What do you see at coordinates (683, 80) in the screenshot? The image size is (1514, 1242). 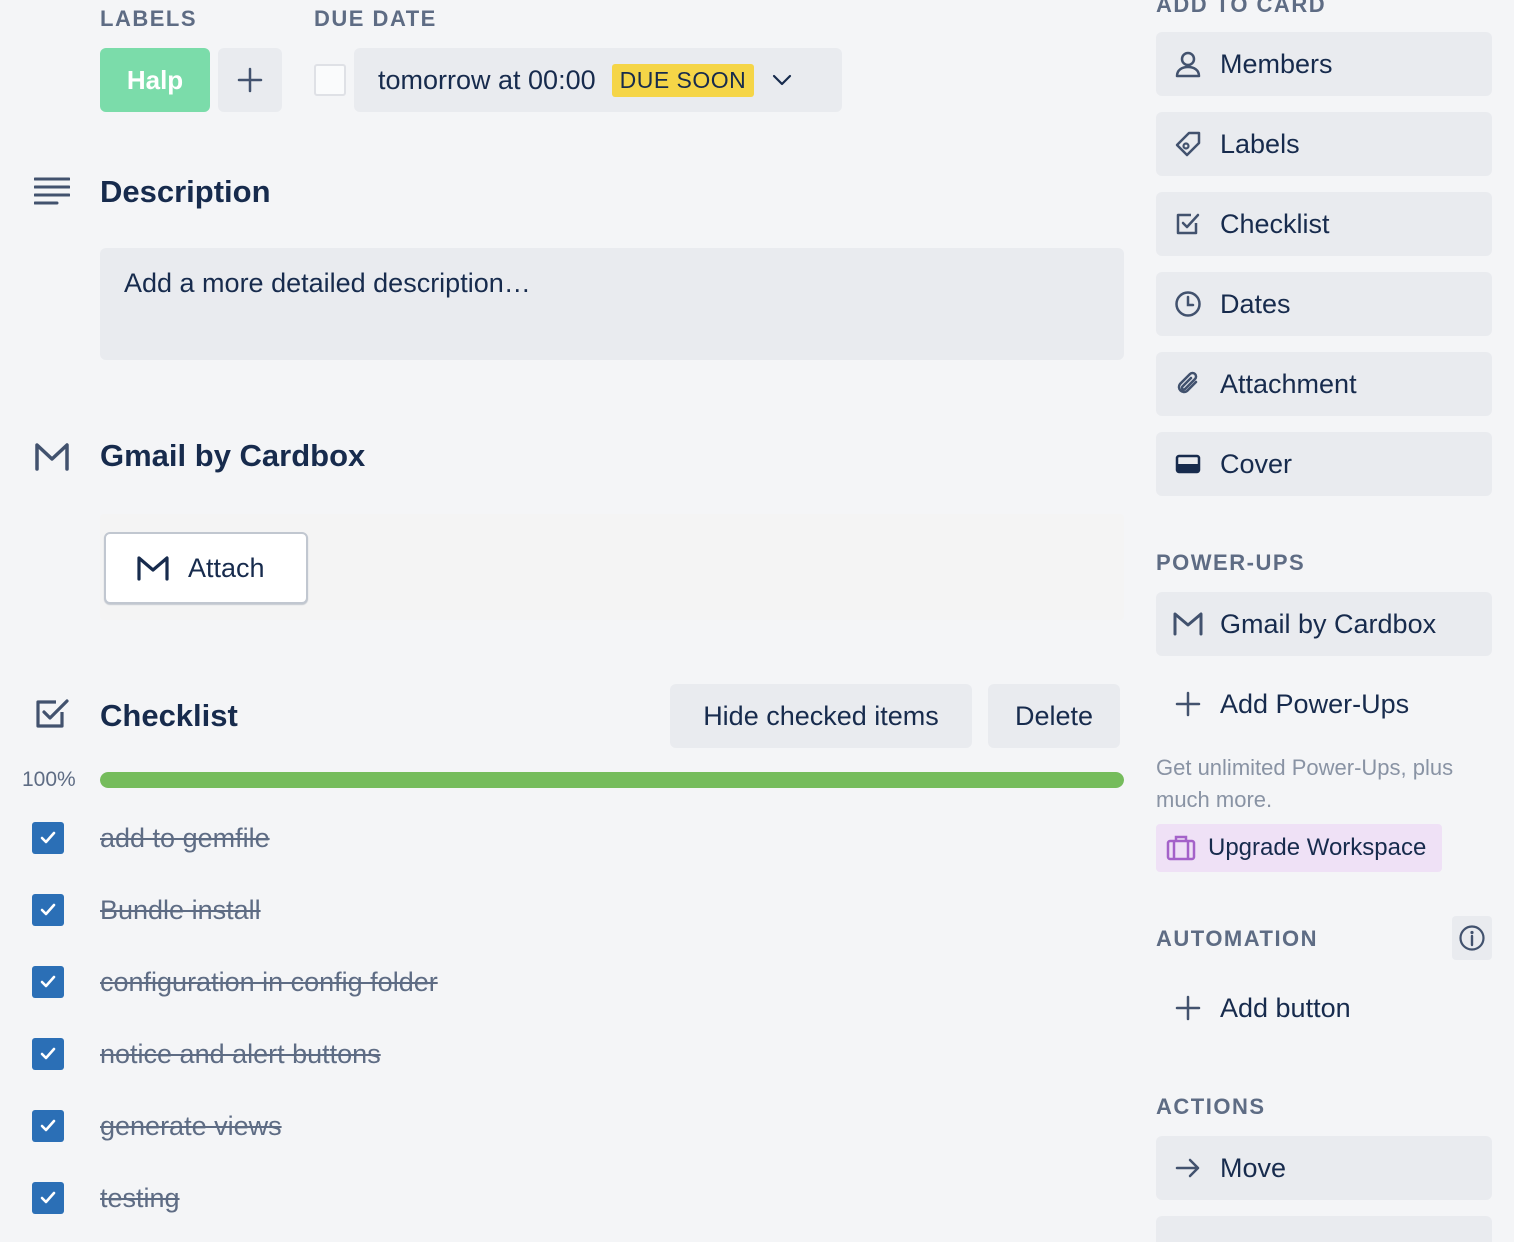 I see `due-soon-badge: DUE SOON` at bounding box center [683, 80].